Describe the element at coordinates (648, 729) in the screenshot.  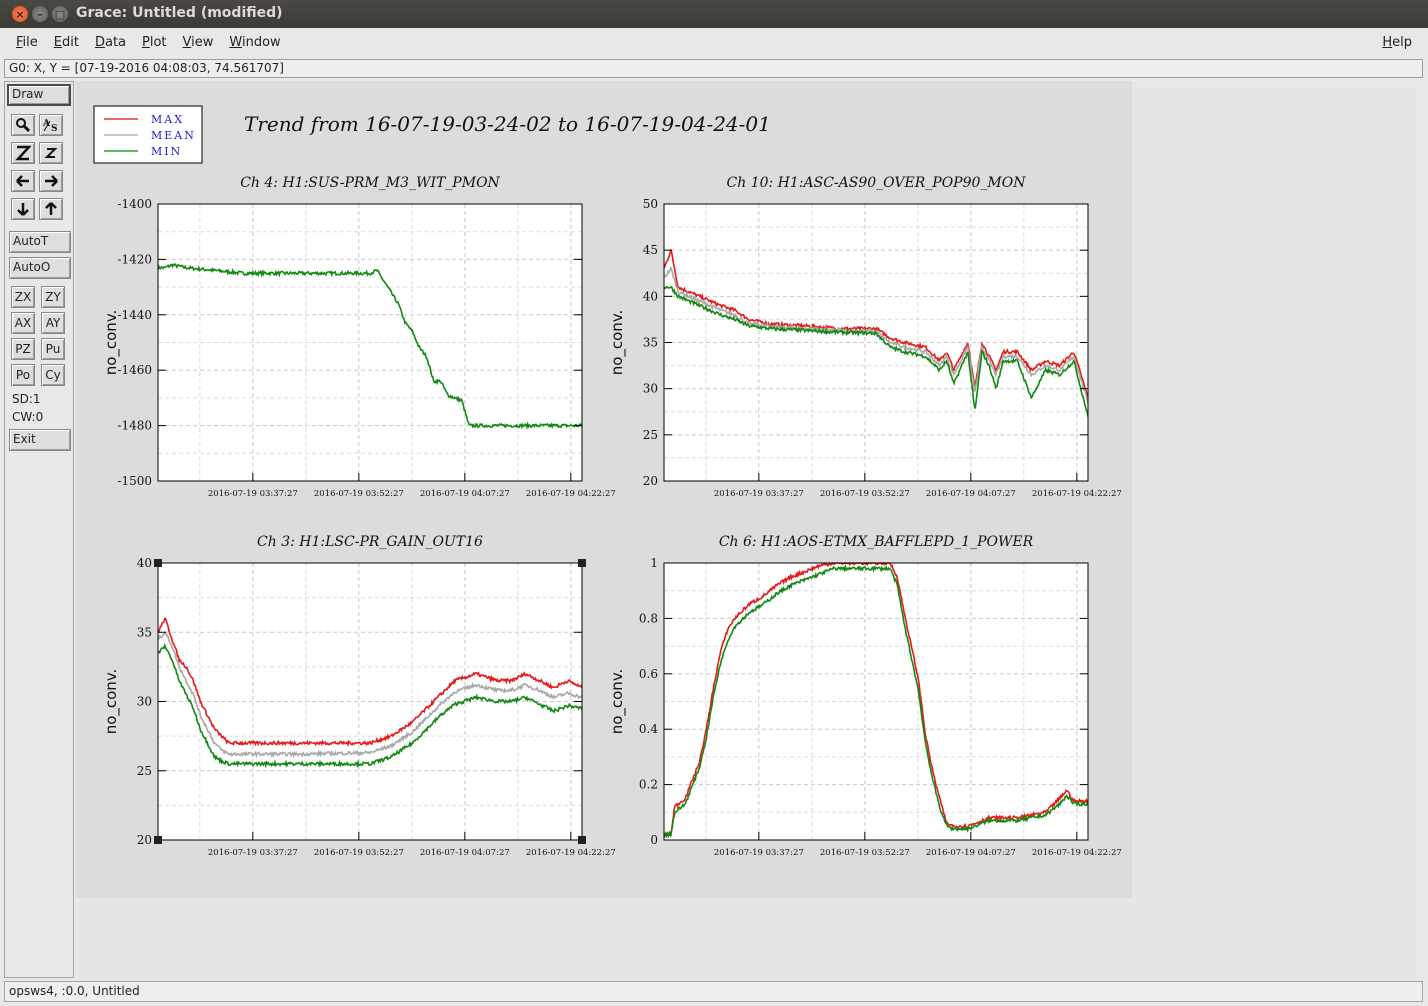
I see `y-tick-label: 0.4` at that location.